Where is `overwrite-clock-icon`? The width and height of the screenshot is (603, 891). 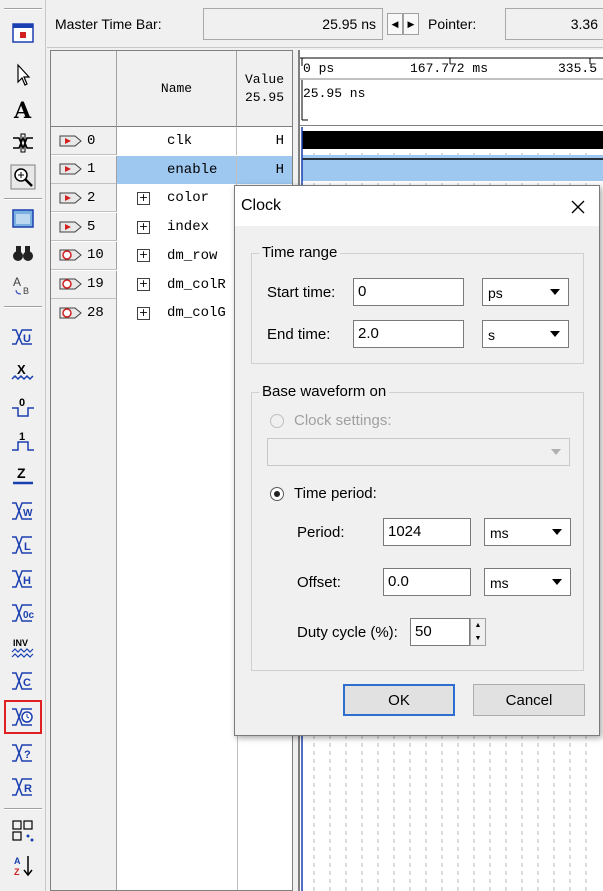 overwrite-clock-icon is located at coordinates (23, 717).